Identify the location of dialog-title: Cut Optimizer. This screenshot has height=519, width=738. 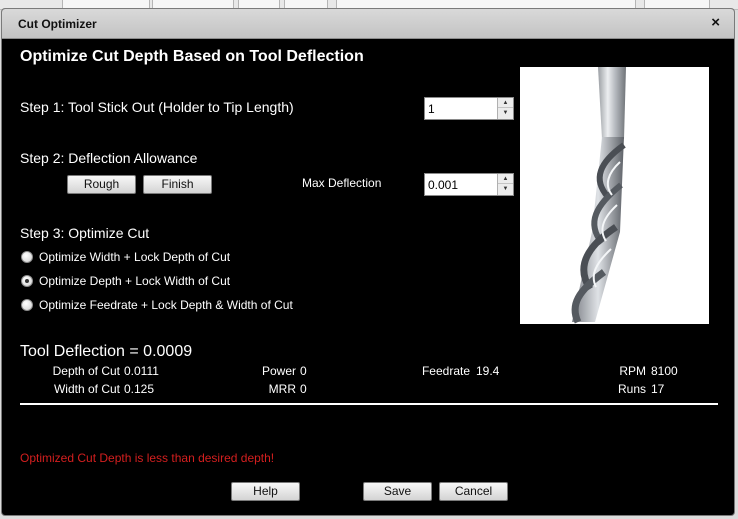
(57, 24).